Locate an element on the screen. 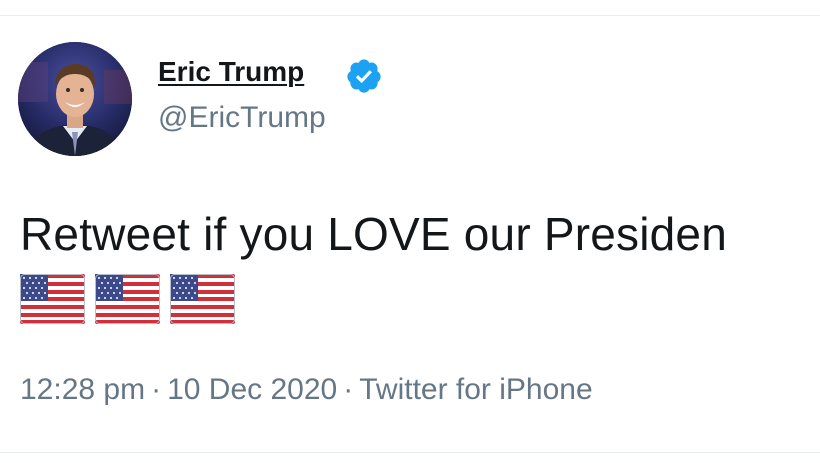 The width and height of the screenshot is (820, 463). tweet-source: Twitter for iPhone is located at coordinates (475, 389).